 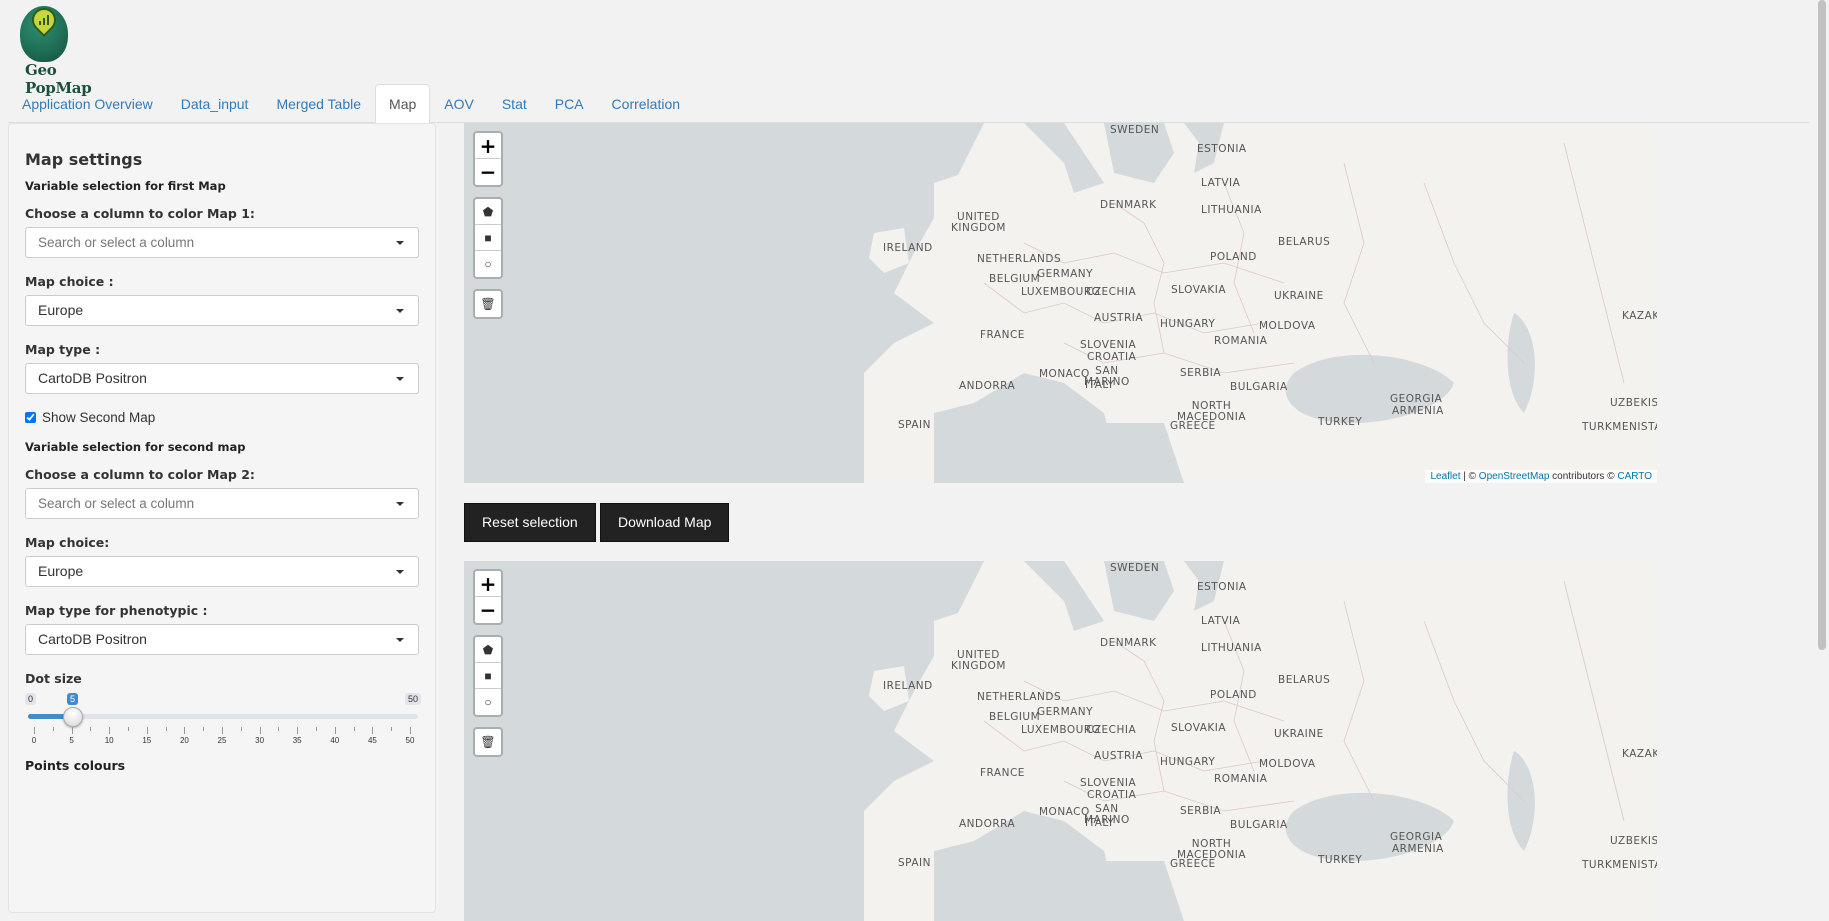 What do you see at coordinates (61, 310) in the screenshot?
I see `map-choice1-value: Europe` at bounding box center [61, 310].